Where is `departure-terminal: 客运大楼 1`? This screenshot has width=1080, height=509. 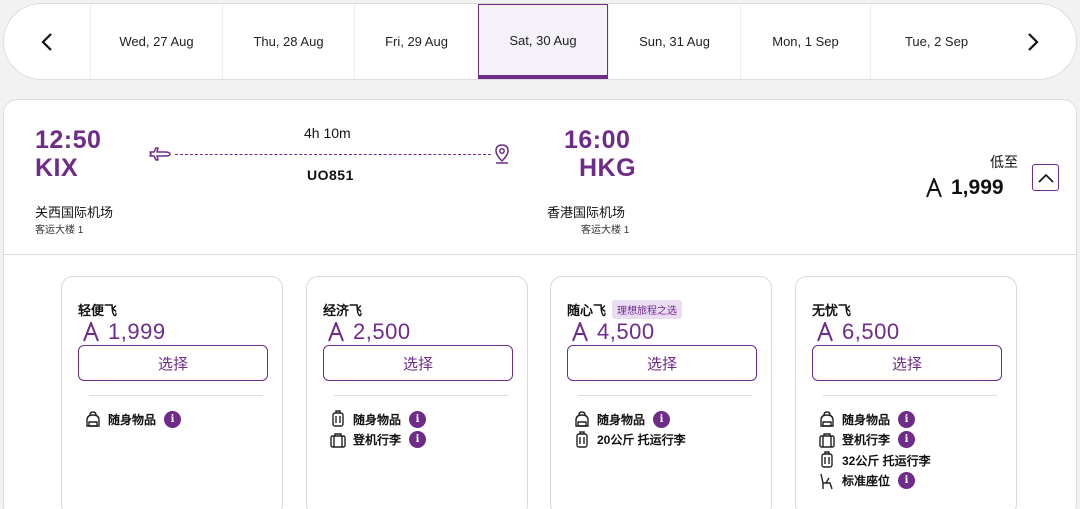 departure-terminal: 客运大楼 1 is located at coordinates (59, 230).